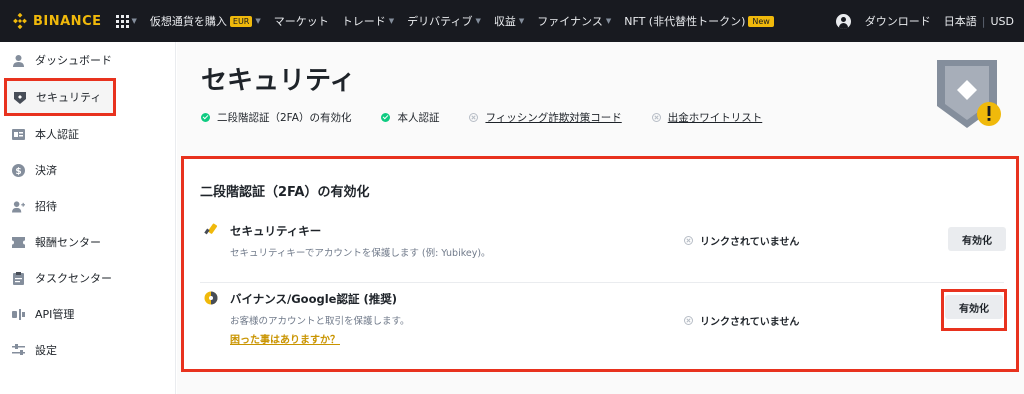 This screenshot has width=1024, height=394. What do you see at coordinates (18, 206) in the screenshot?
I see `add-user-icon` at bounding box center [18, 206].